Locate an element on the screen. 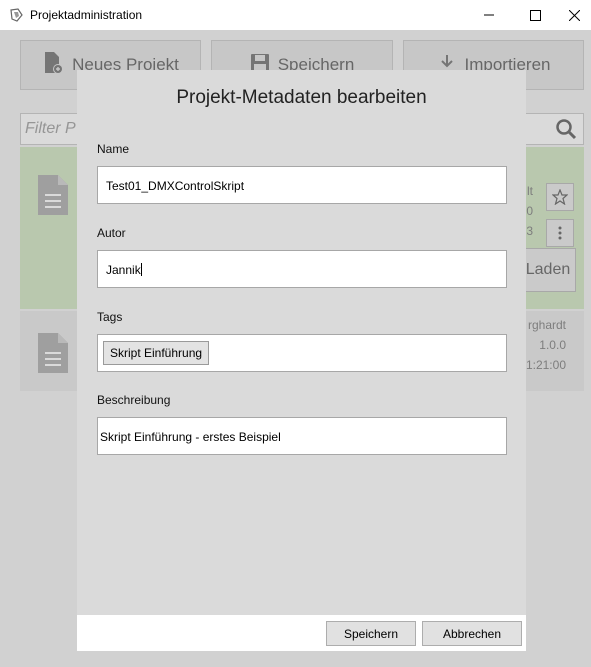  save-button: Speichern is located at coordinates (371, 633).